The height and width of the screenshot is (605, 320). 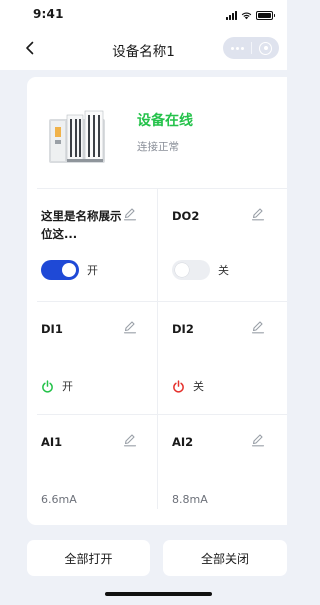 I want to click on analog-cell-ai1: AI1 6.6mA, so click(x=87, y=471).